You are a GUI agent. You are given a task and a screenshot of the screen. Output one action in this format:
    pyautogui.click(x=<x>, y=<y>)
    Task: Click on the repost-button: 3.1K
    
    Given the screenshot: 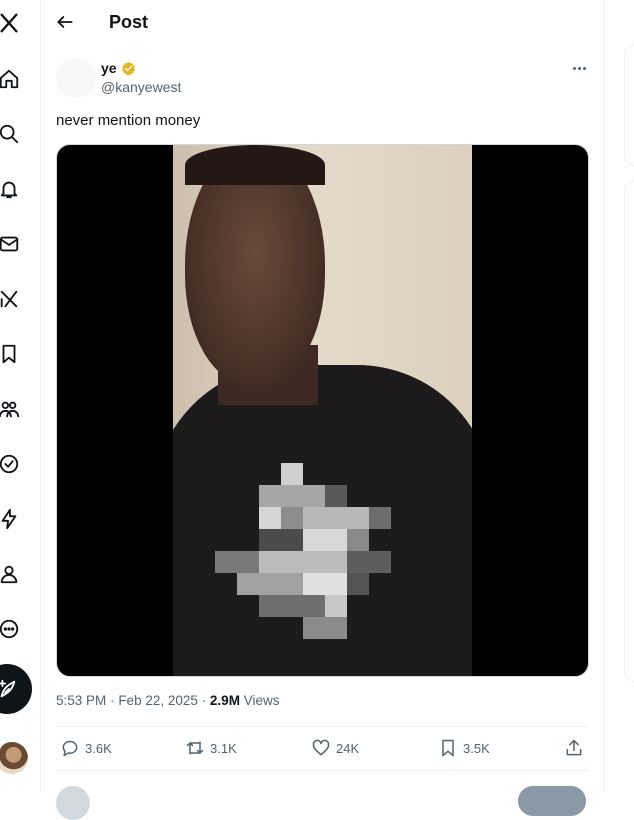 What is the action you would take?
    pyautogui.click(x=211, y=748)
    